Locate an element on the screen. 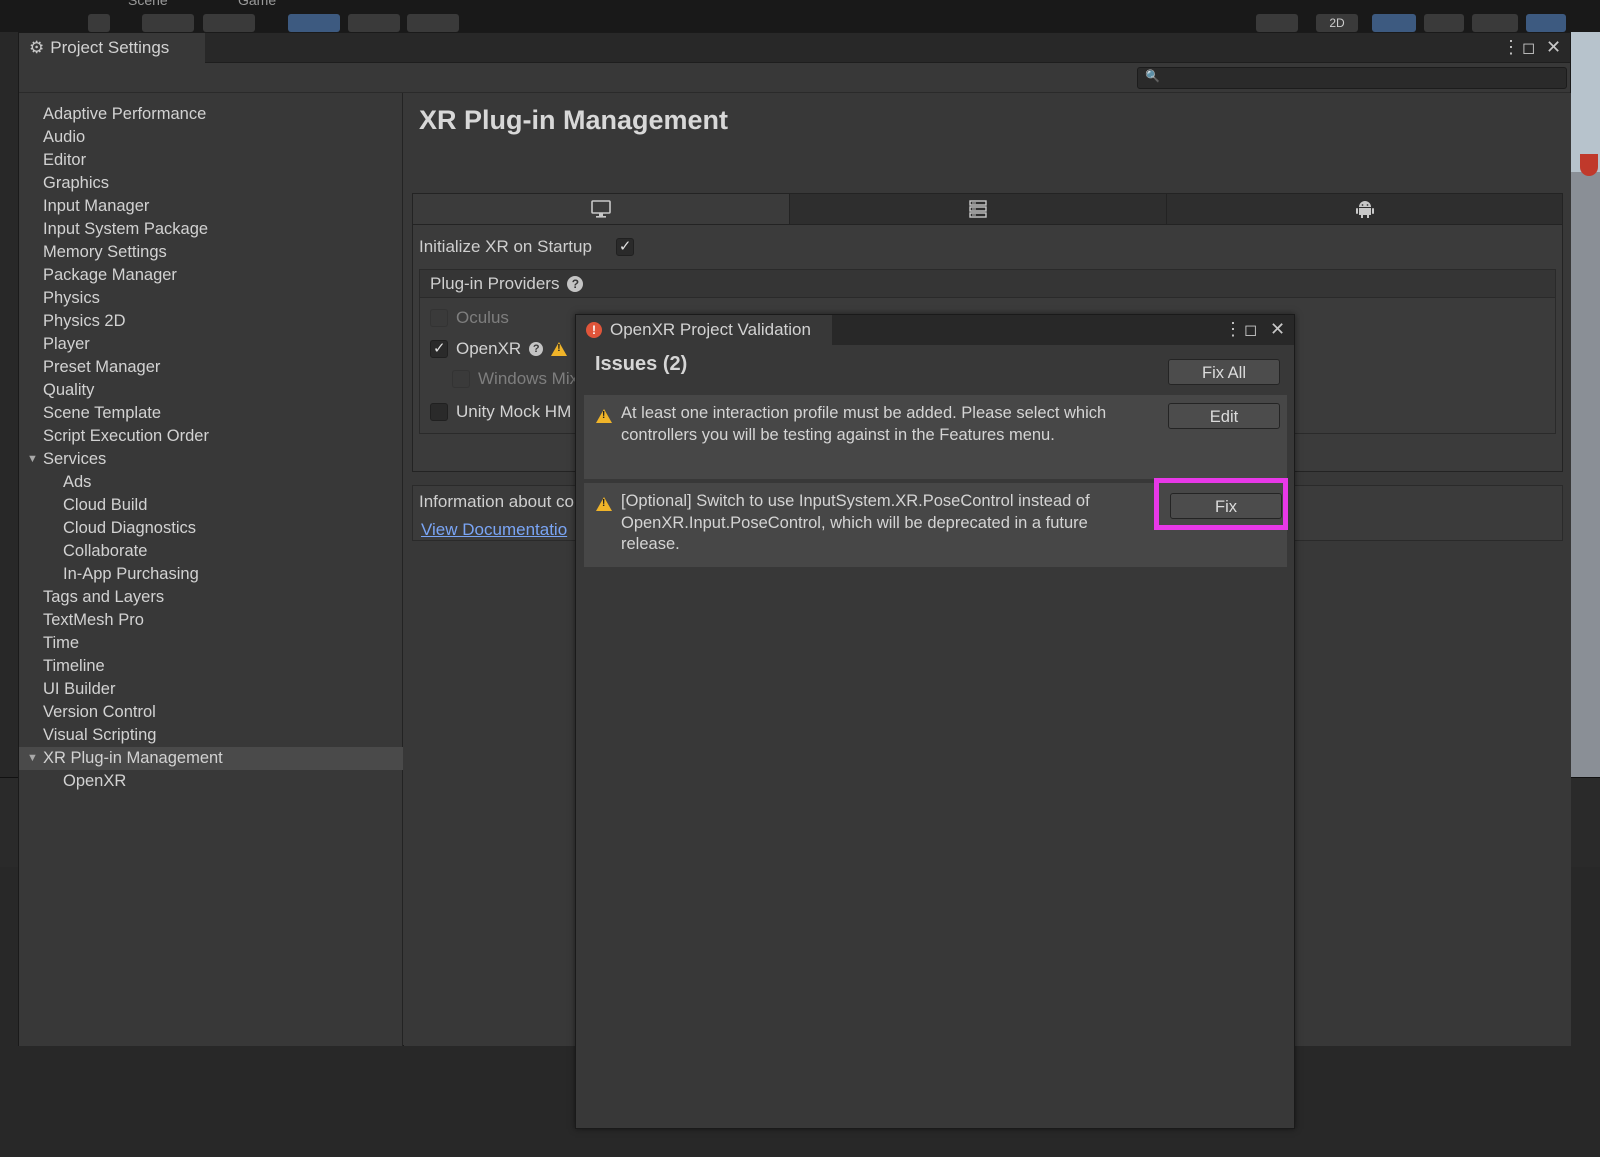  sidebar-item-label: OpenXR is located at coordinates (95, 781).